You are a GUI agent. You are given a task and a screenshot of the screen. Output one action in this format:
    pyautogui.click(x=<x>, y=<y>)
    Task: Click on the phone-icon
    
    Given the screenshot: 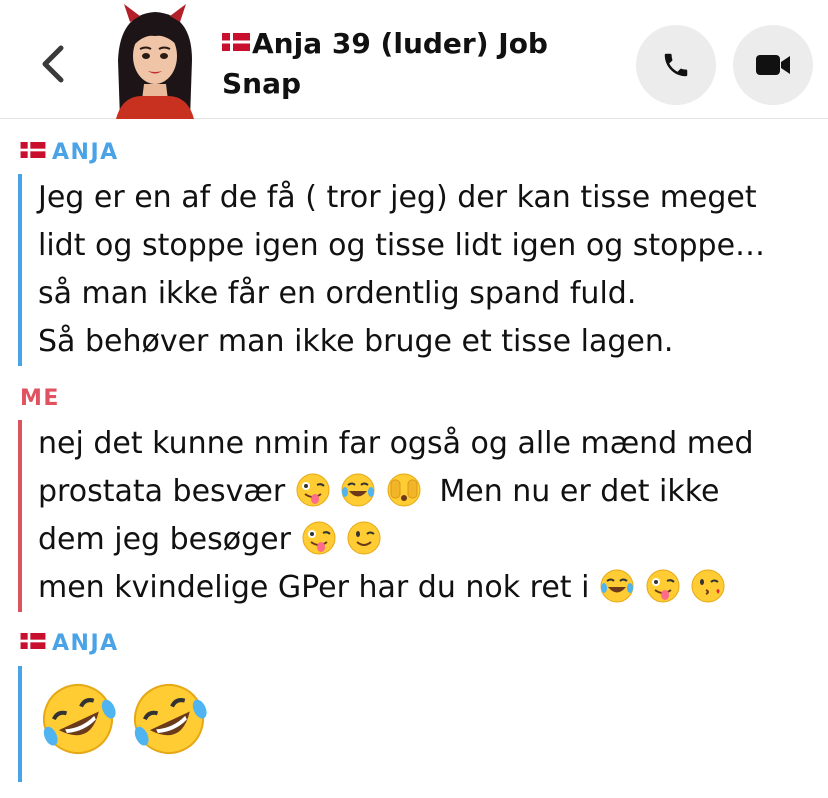 What is the action you would take?
    pyautogui.click(x=676, y=65)
    